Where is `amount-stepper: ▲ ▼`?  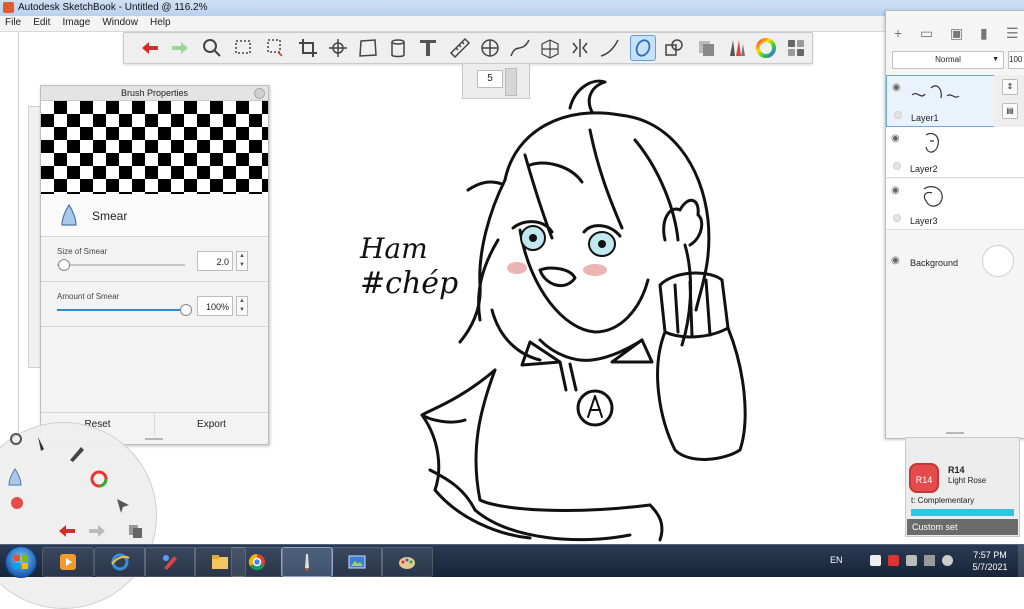 amount-stepper: ▲ ▼ is located at coordinates (242, 306).